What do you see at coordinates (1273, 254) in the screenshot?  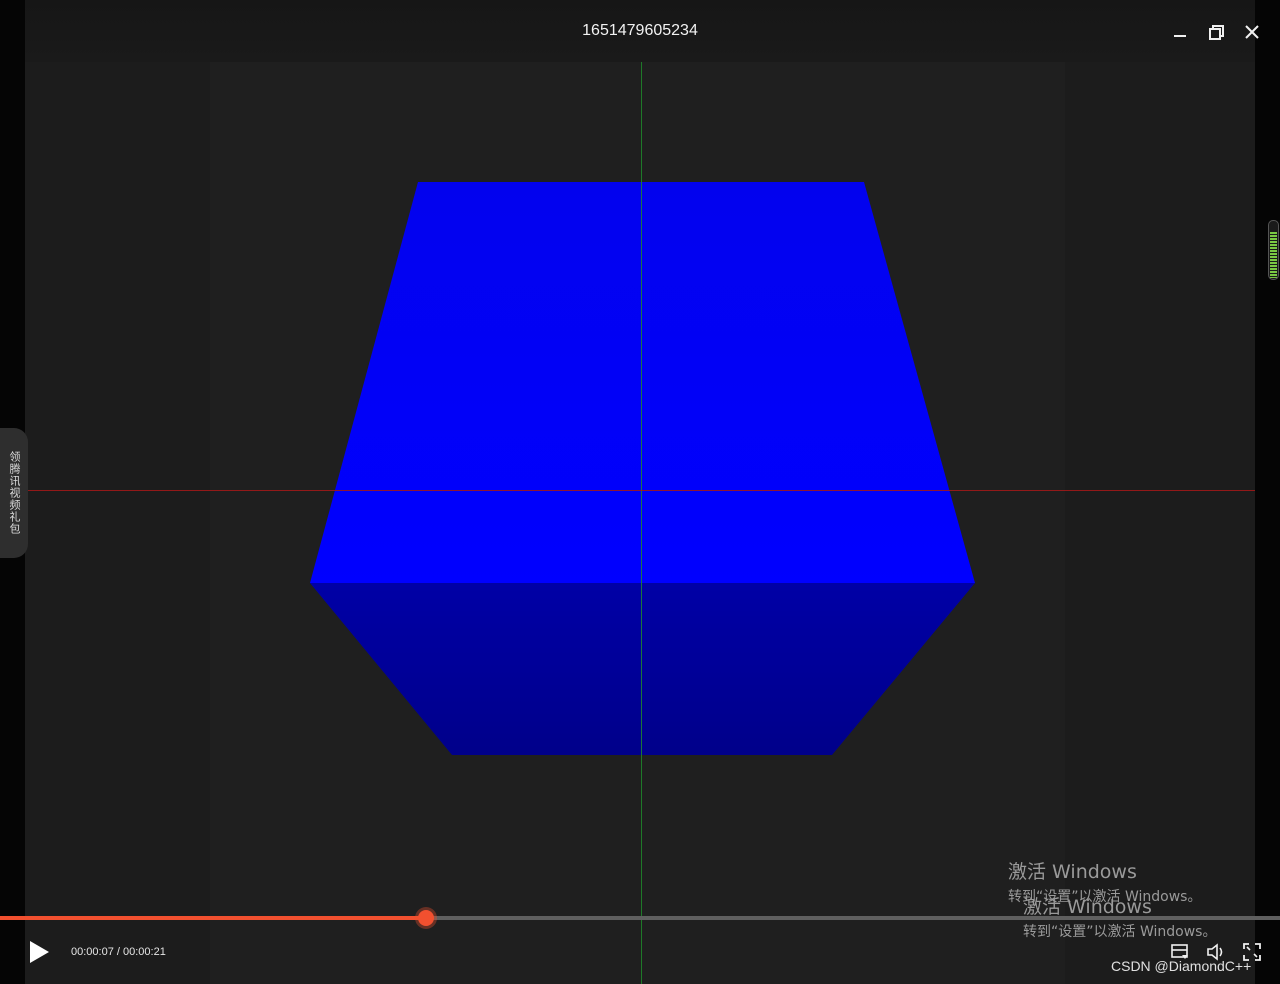 I see `volume-meter-level` at bounding box center [1273, 254].